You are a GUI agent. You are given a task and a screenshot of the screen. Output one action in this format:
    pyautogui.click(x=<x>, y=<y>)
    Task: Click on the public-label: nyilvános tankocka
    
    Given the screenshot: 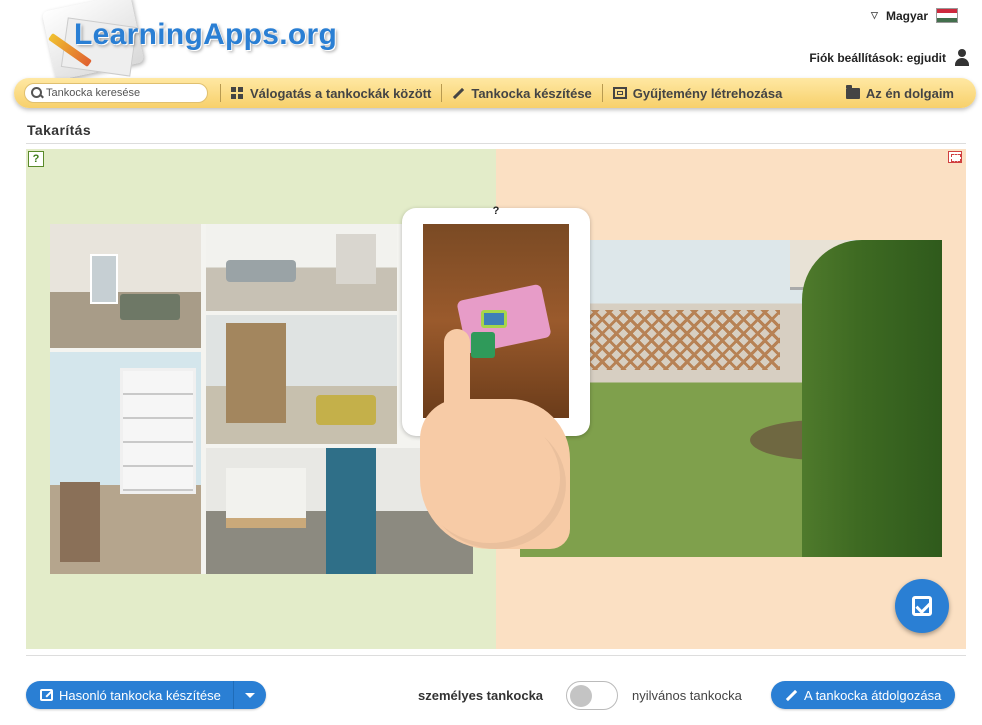 What is the action you would take?
    pyautogui.click(x=687, y=695)
    